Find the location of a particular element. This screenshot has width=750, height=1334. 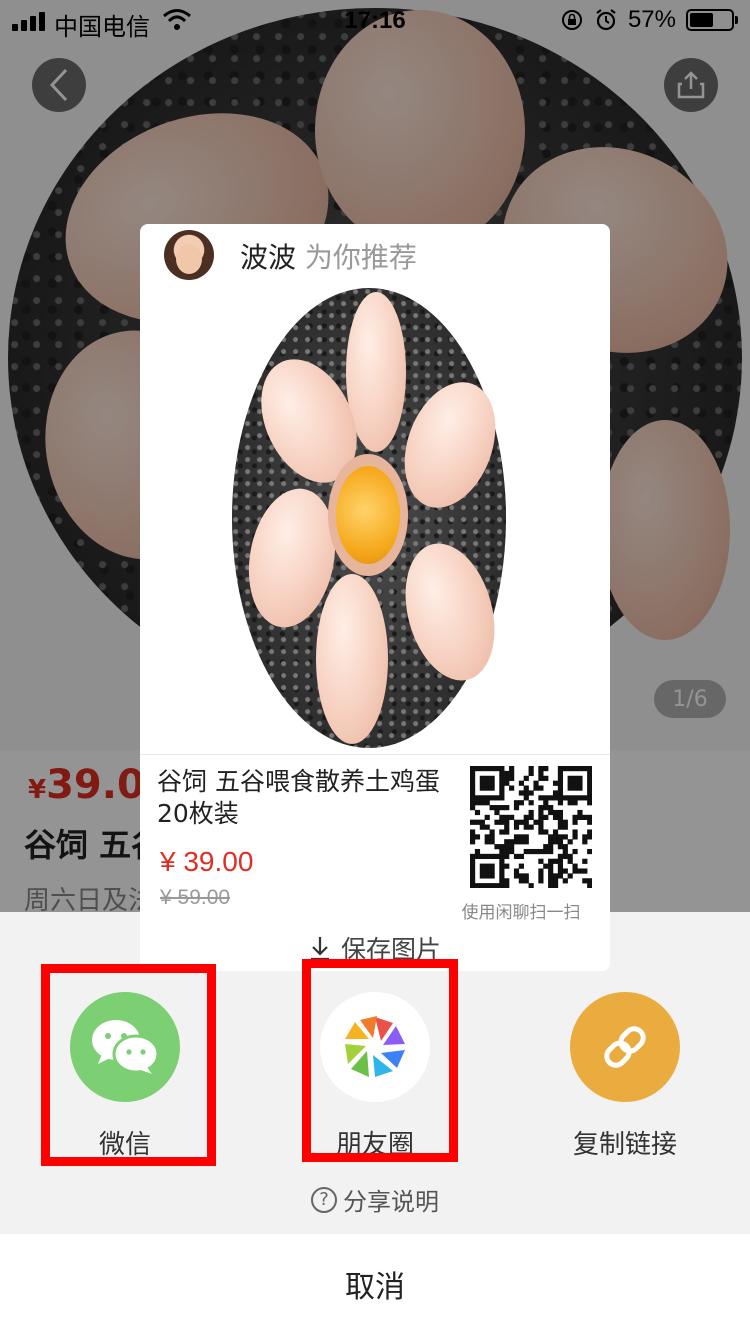

highlight-box-moments is located at coordinates (380, 1060).